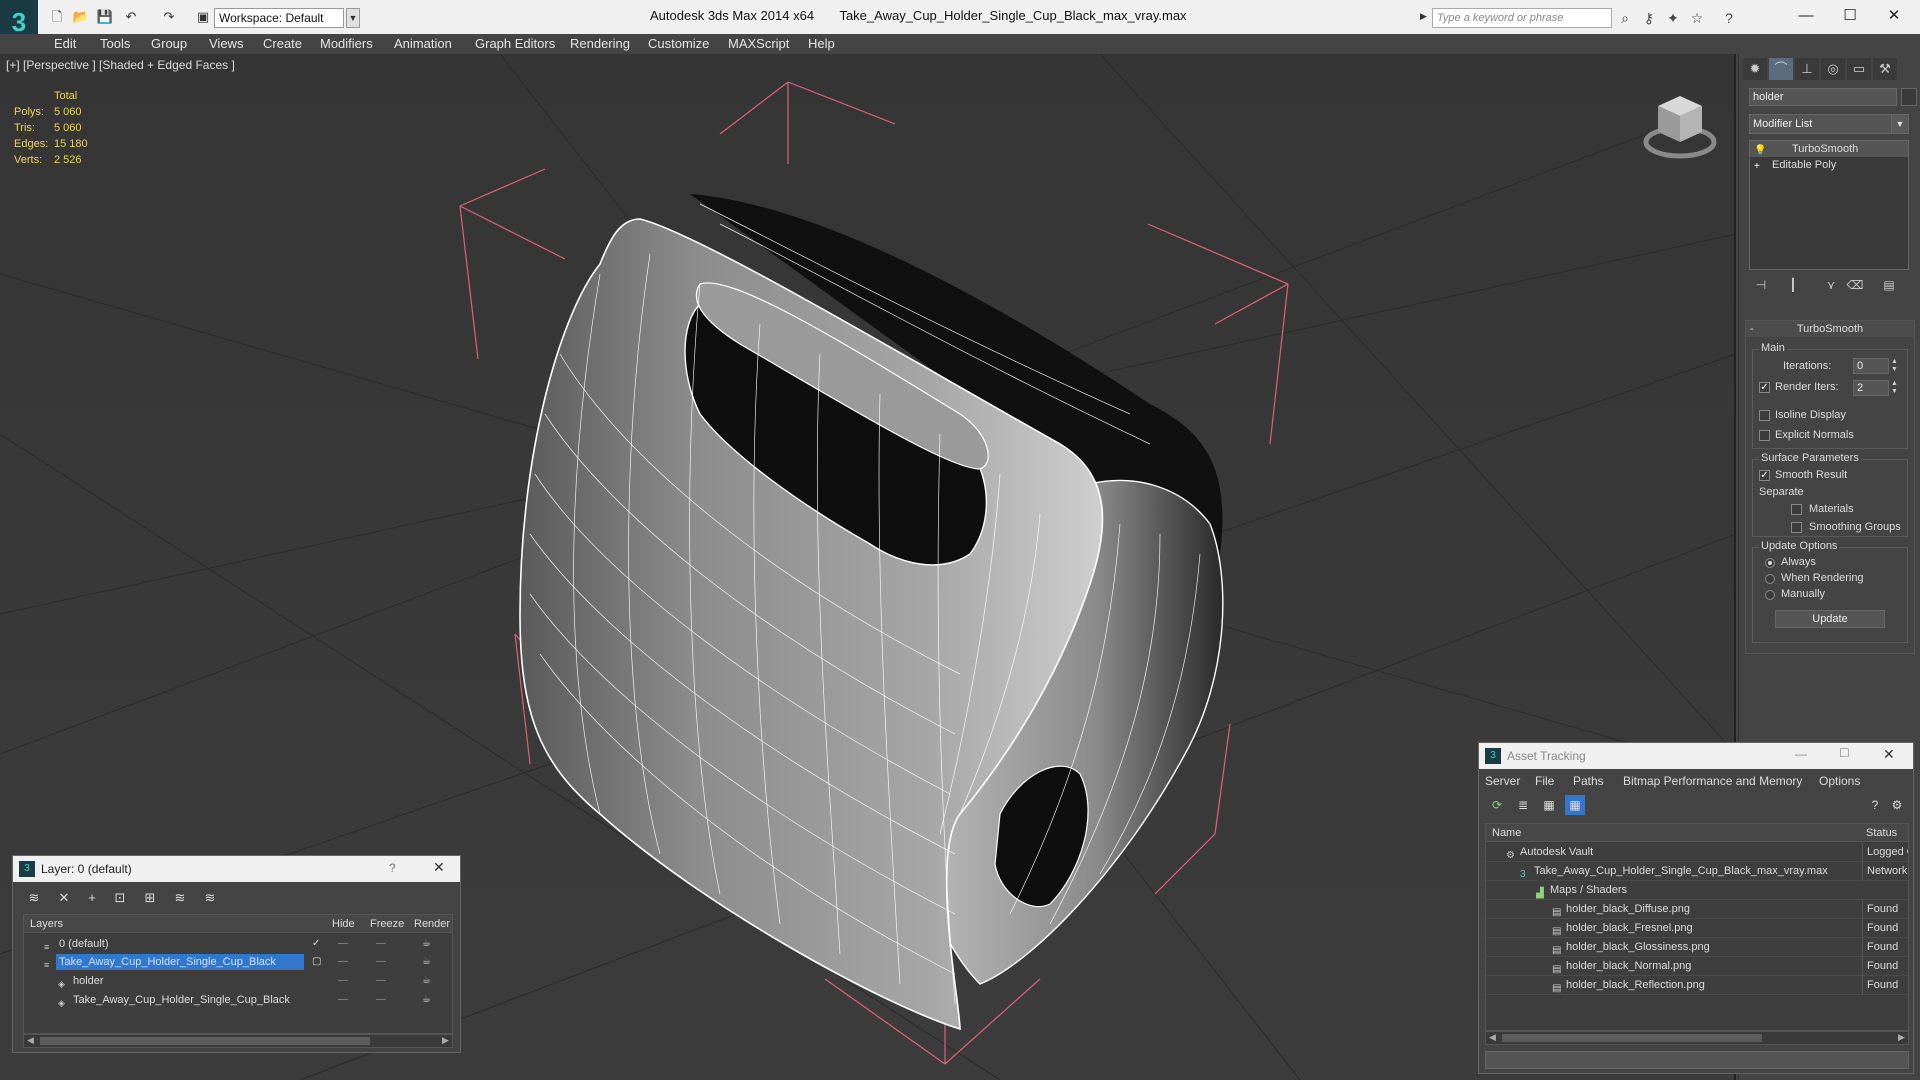  Describe the element at coordinates (1894, 16) in the screenshot. I see `close-button: ✕` at that location.